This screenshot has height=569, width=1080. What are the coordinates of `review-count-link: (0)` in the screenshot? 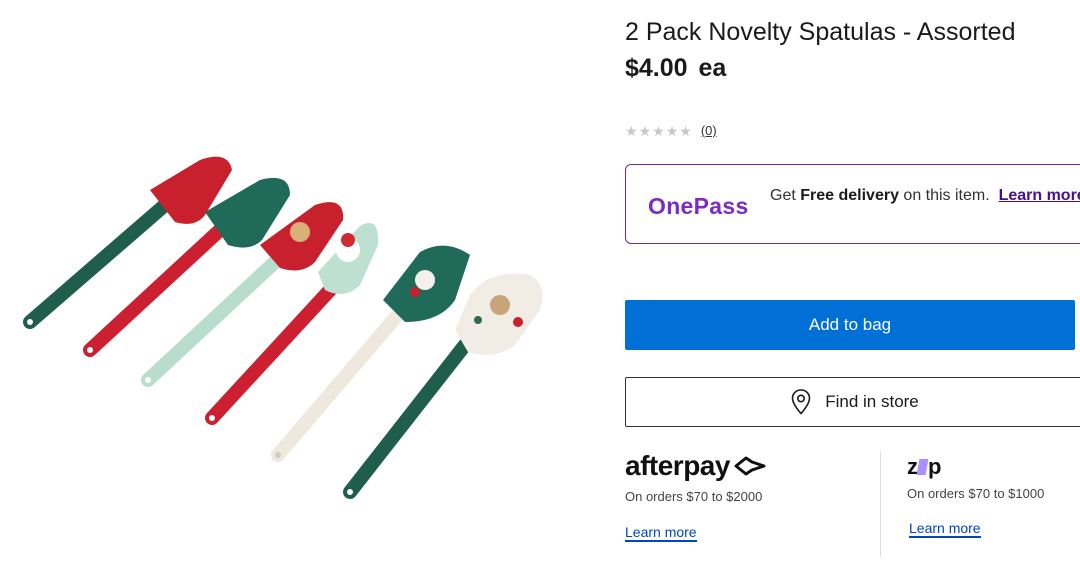 It's located at (709, 130).